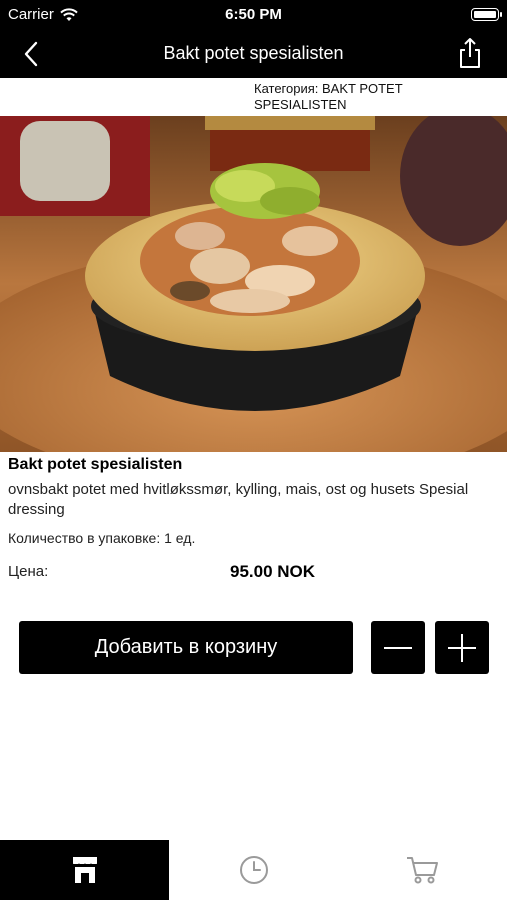  Describe the element at coordinates (28, 571) in the screenshot. I see `price-label: Цена:` at that location.